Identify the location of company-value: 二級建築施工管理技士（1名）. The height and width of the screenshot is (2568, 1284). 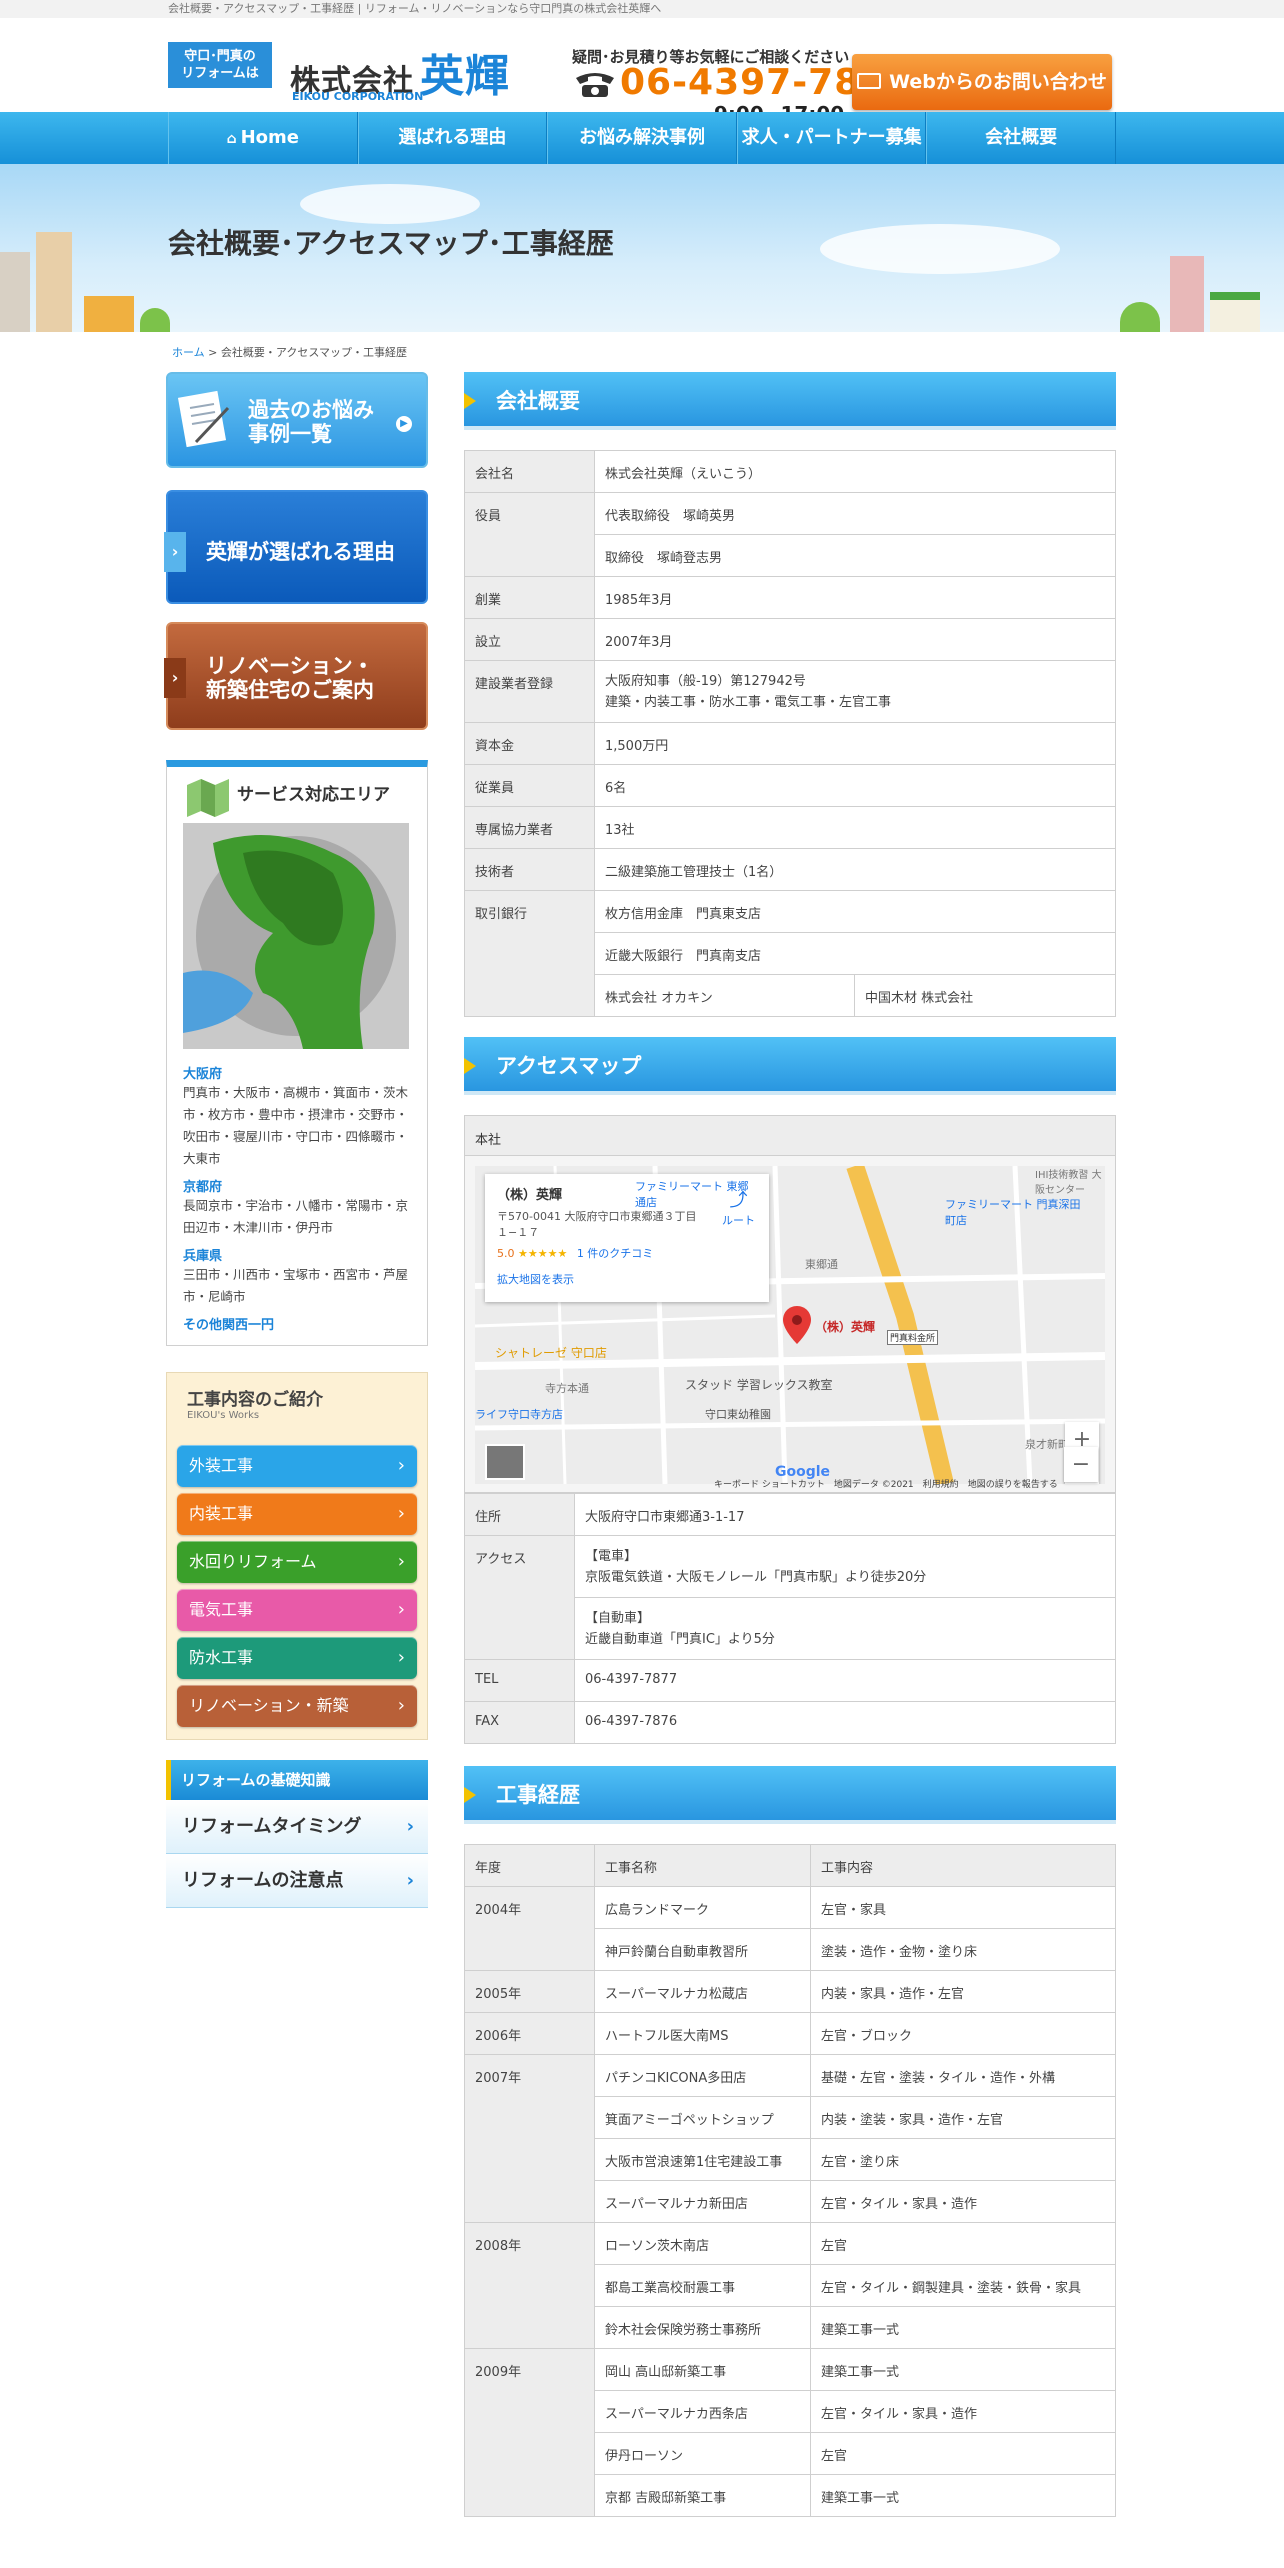
(855, 869).